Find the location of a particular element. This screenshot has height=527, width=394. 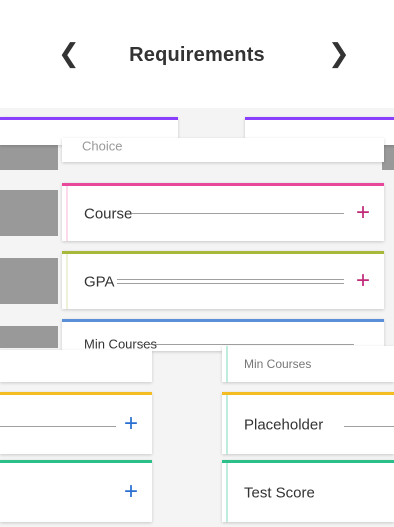

yellow-card-left: + is located at coordinates (76, 423).